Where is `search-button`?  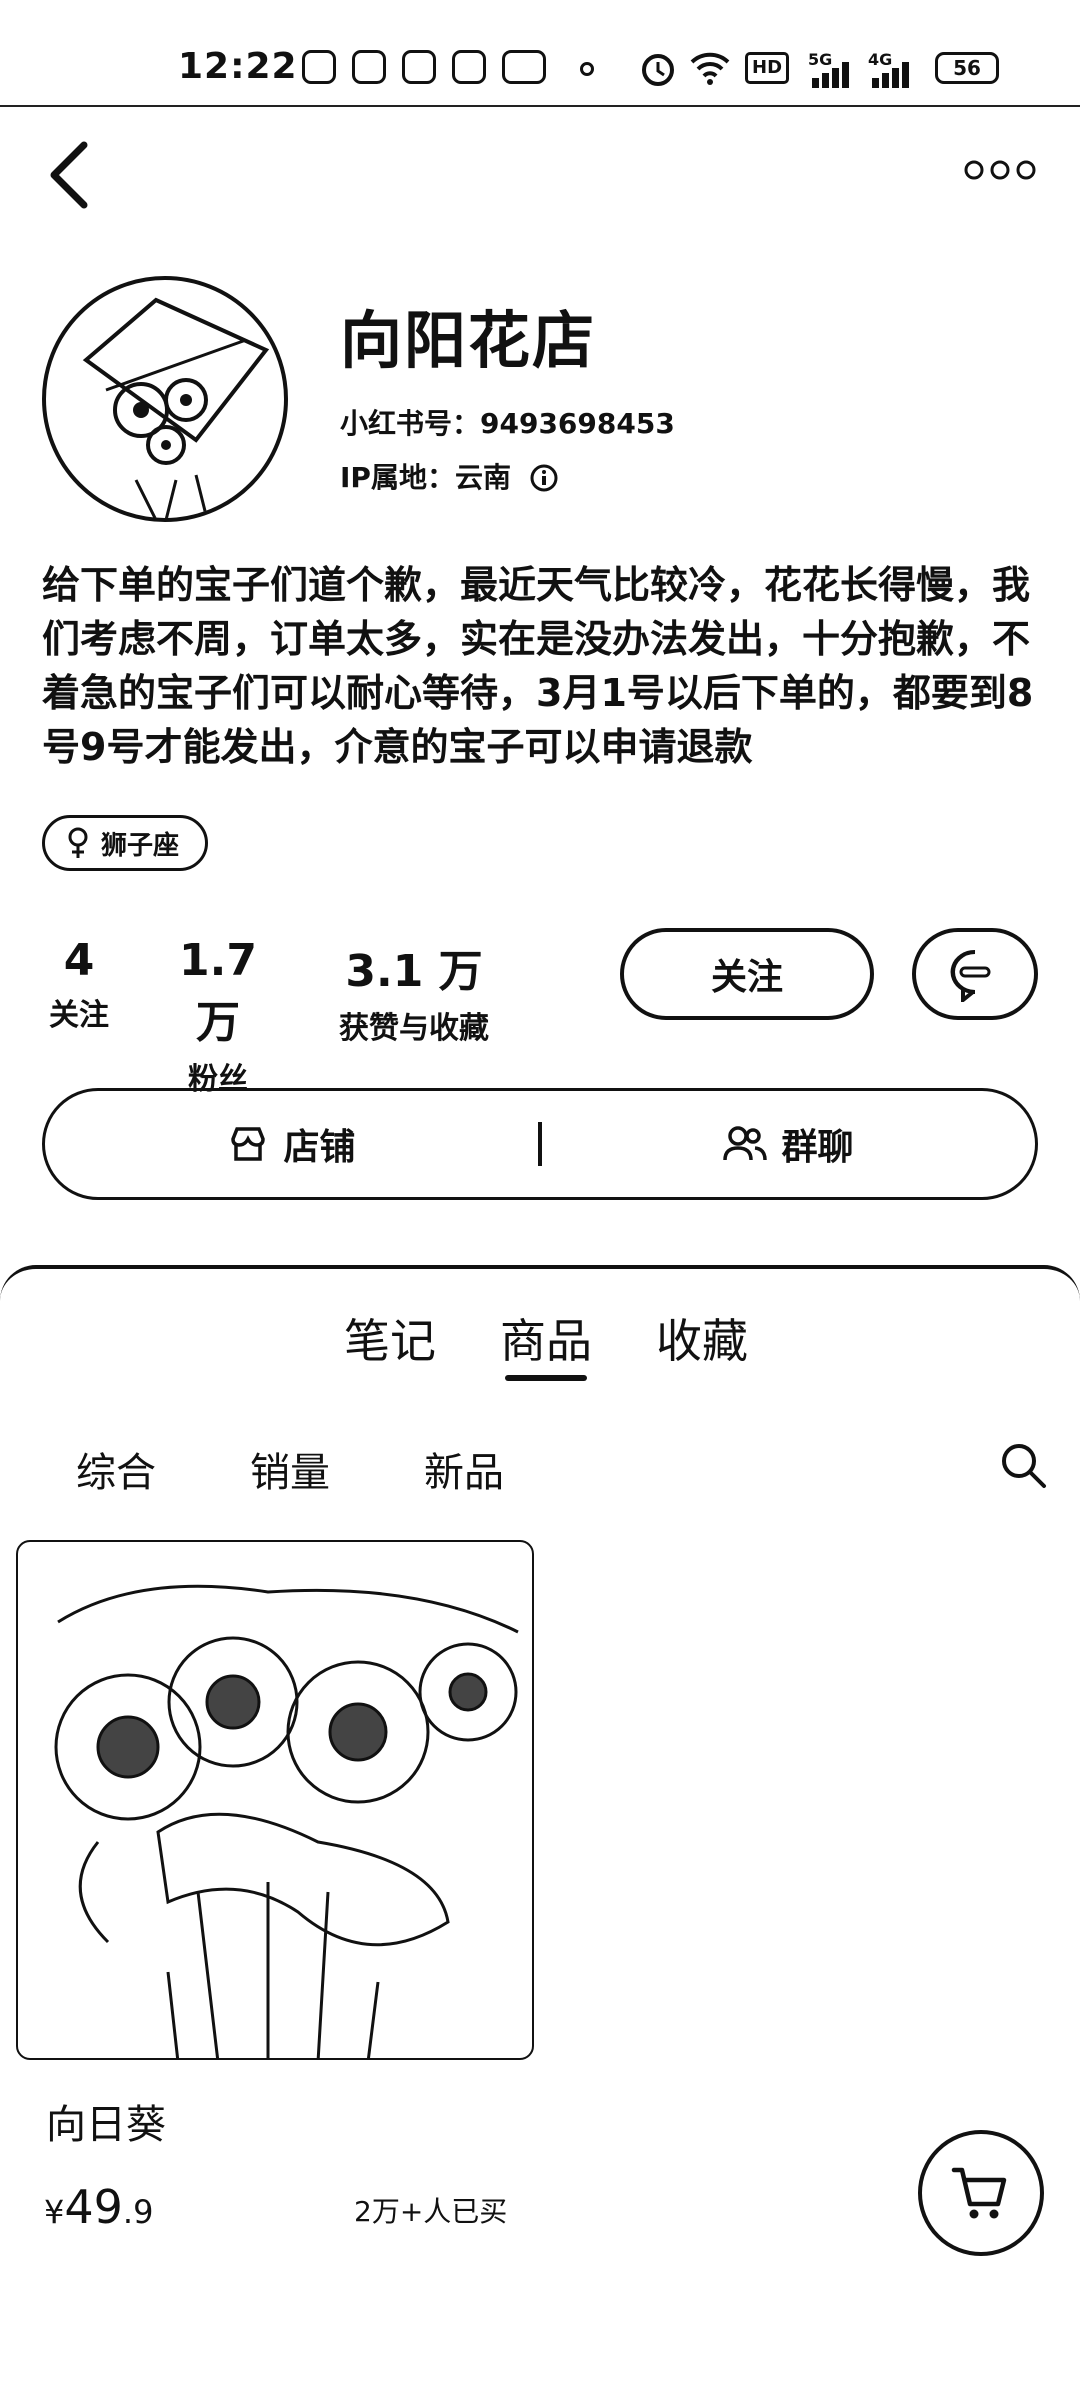
search-button is located at coordinates (1023, 1465).